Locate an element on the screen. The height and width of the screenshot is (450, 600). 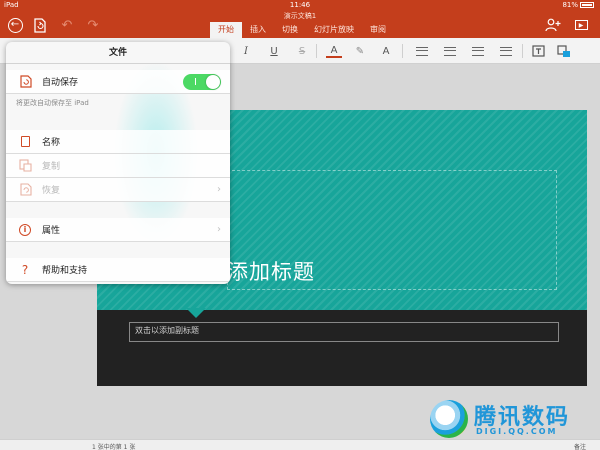
undo-button: ↶ is located at coordinates (67, 25).